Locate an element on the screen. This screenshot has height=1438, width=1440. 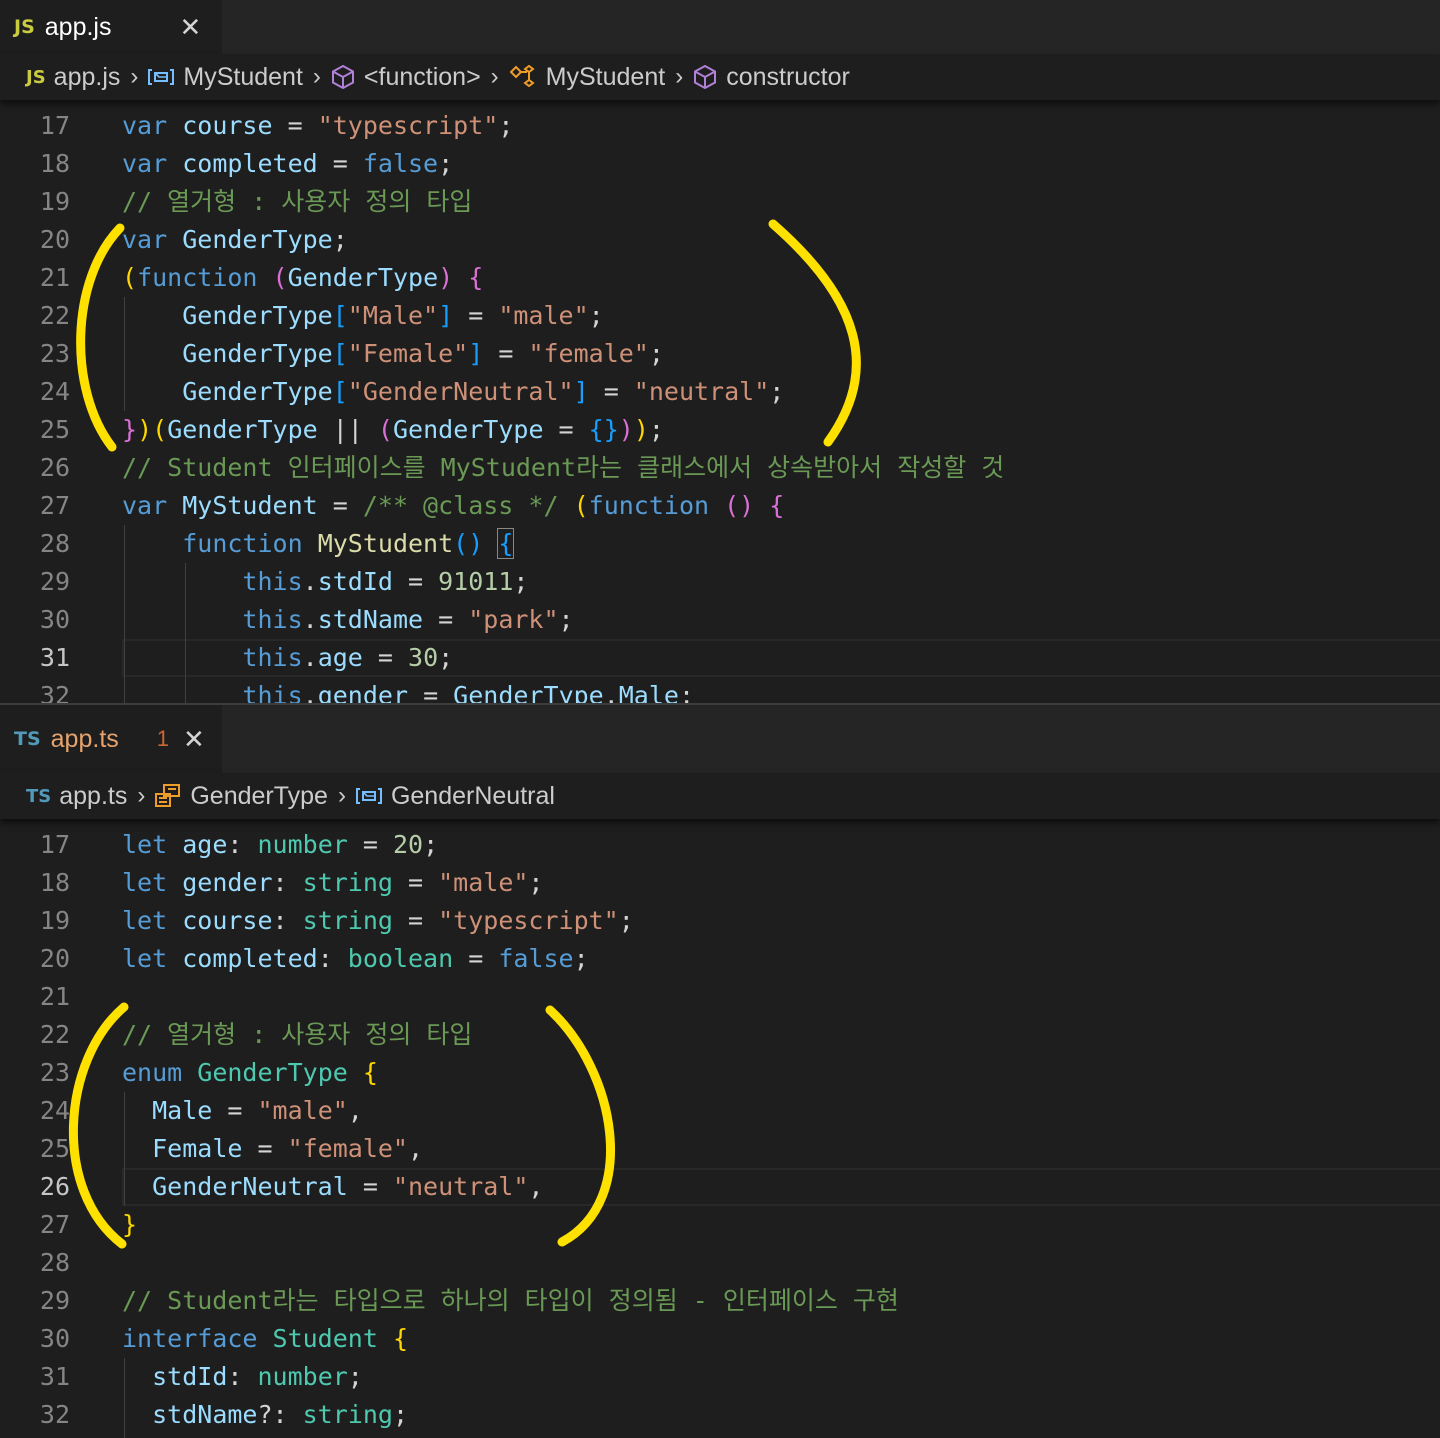
line-number: 31 is located at coordinates (54, 1376).